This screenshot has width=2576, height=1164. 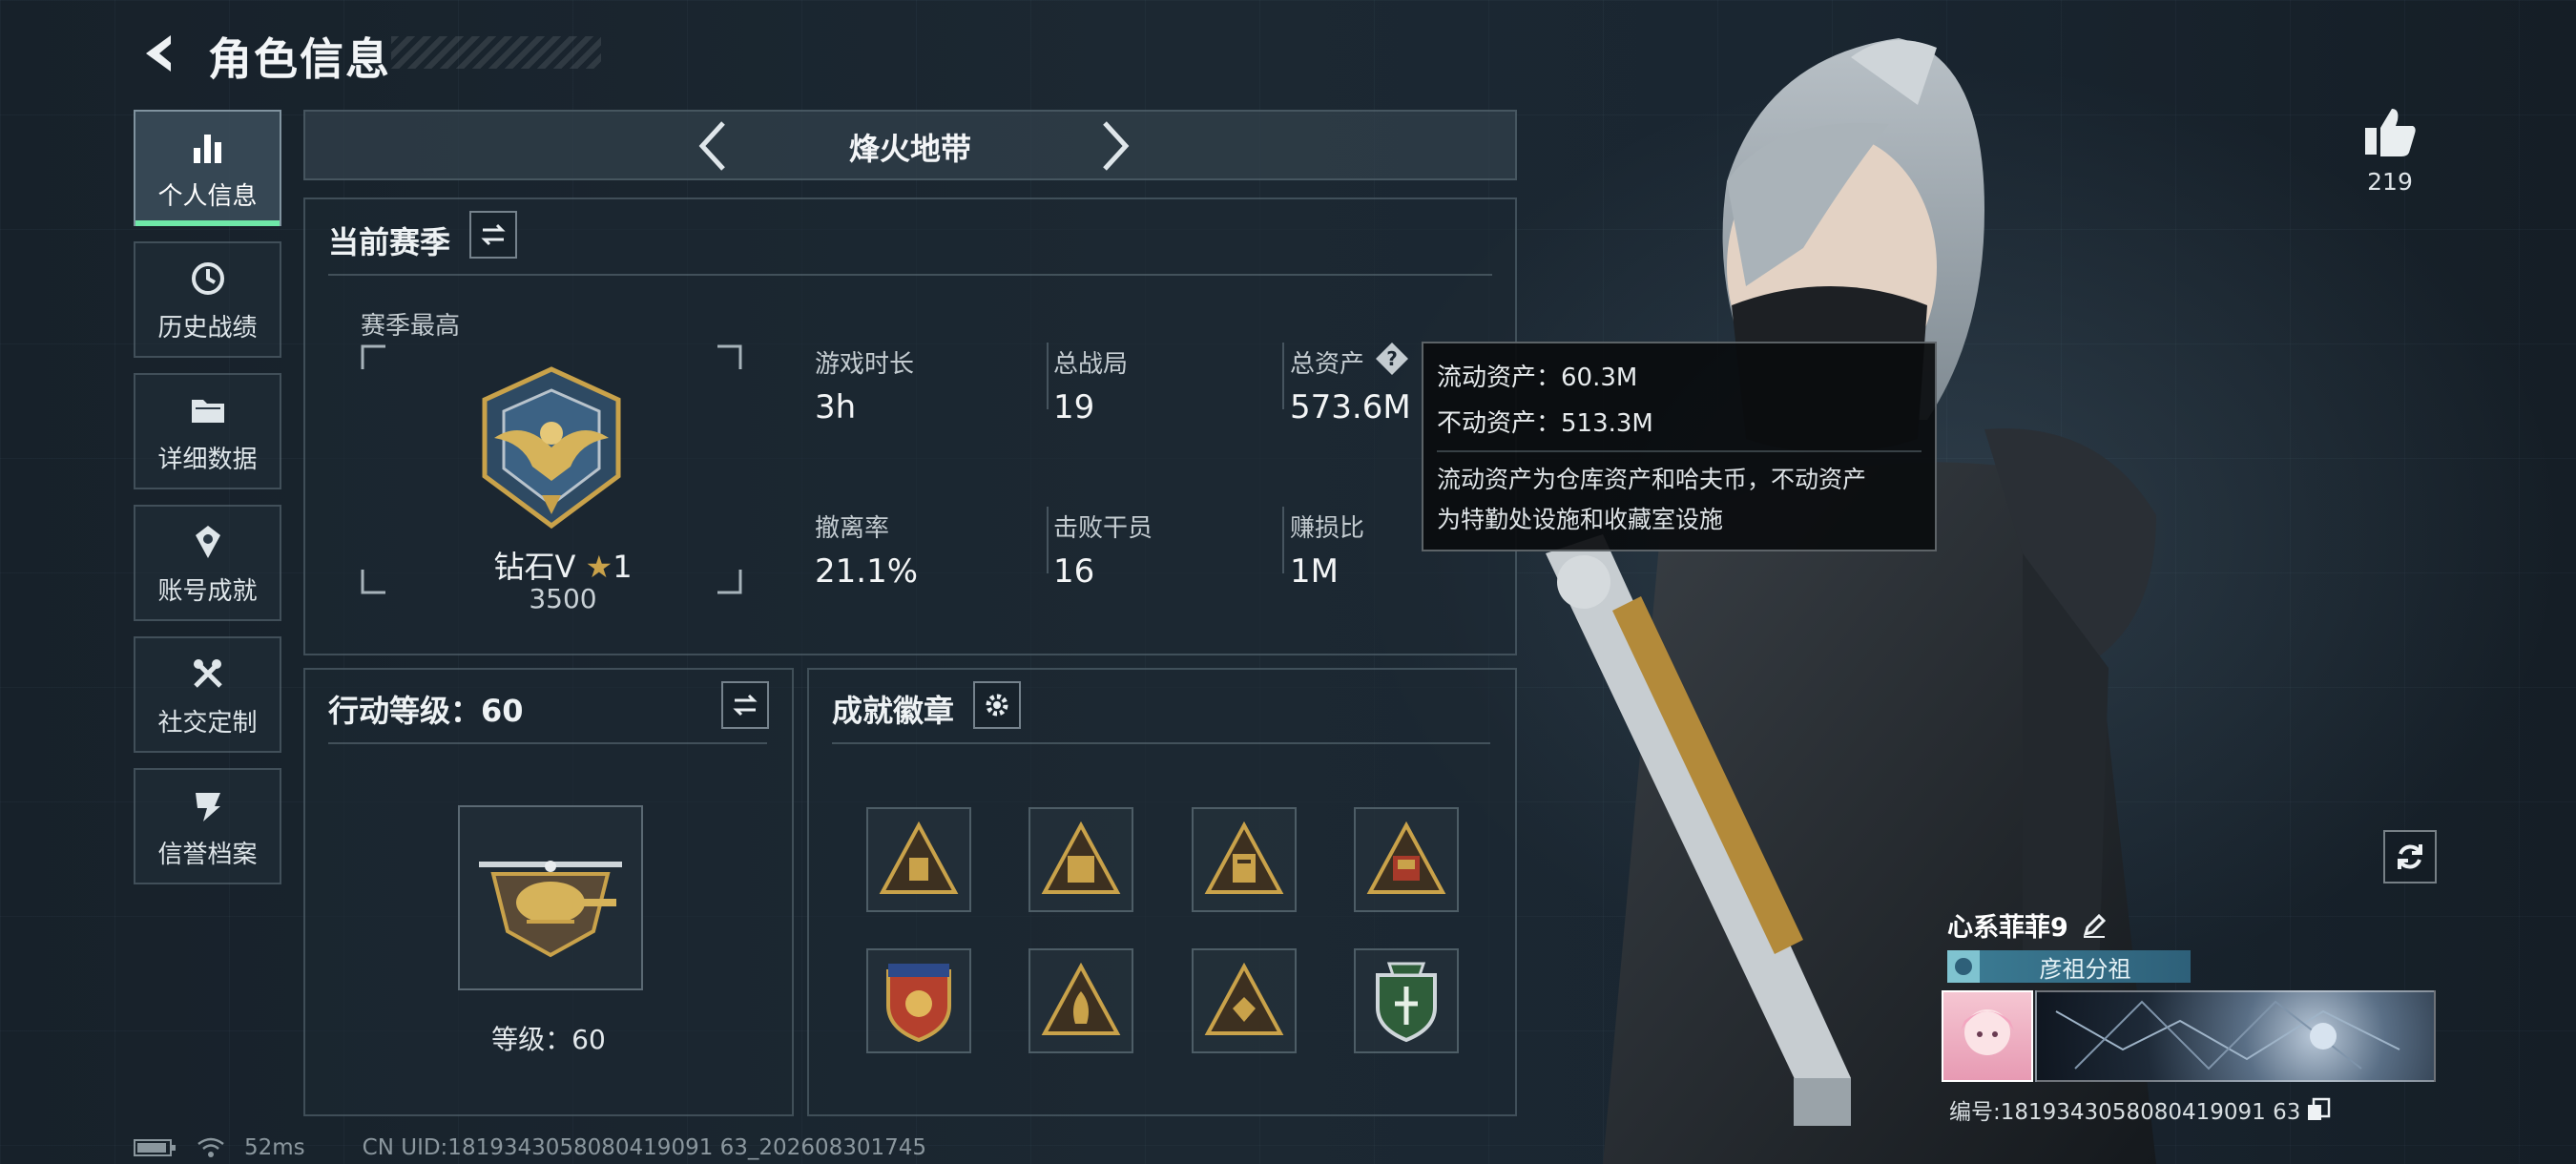 What do you see at coordinates (299, 59) in the screenshot?
I see `page-title: 角色信息` at bounding box center [299, 59].